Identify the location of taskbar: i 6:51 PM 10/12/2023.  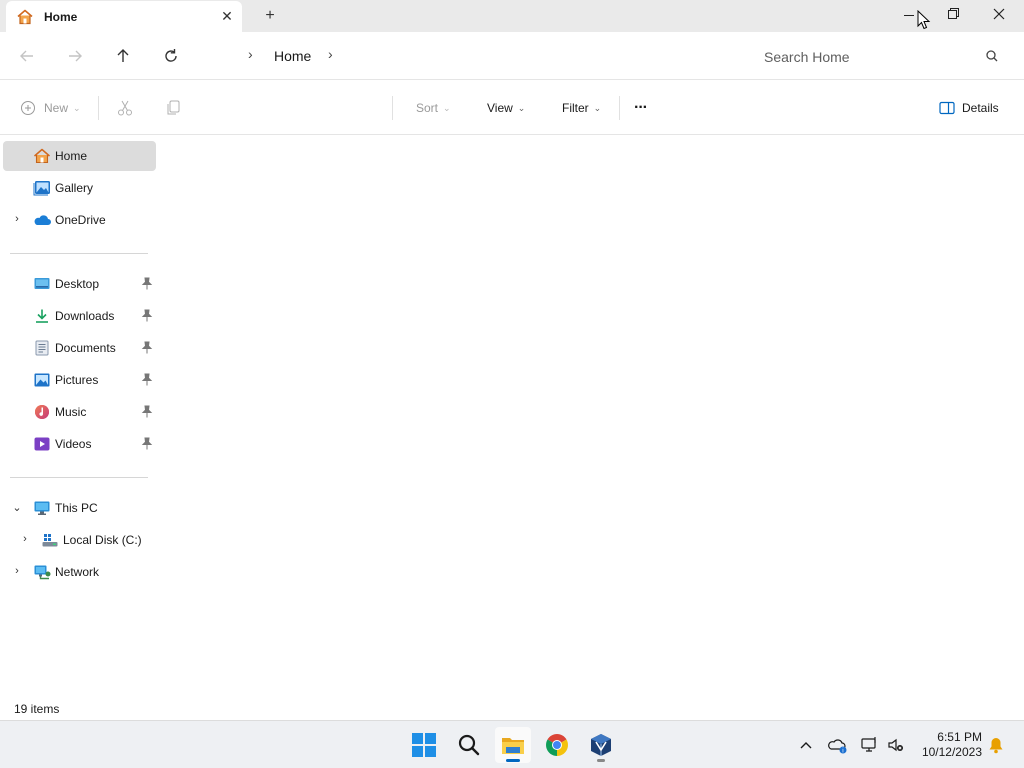
(512, 744).